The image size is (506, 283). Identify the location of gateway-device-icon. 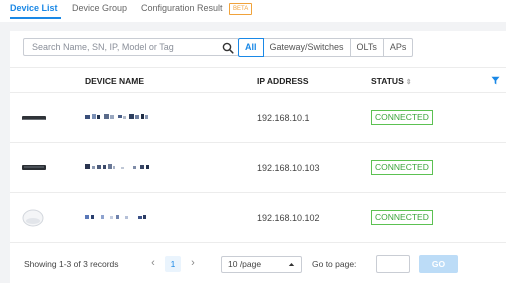
(34, 118).